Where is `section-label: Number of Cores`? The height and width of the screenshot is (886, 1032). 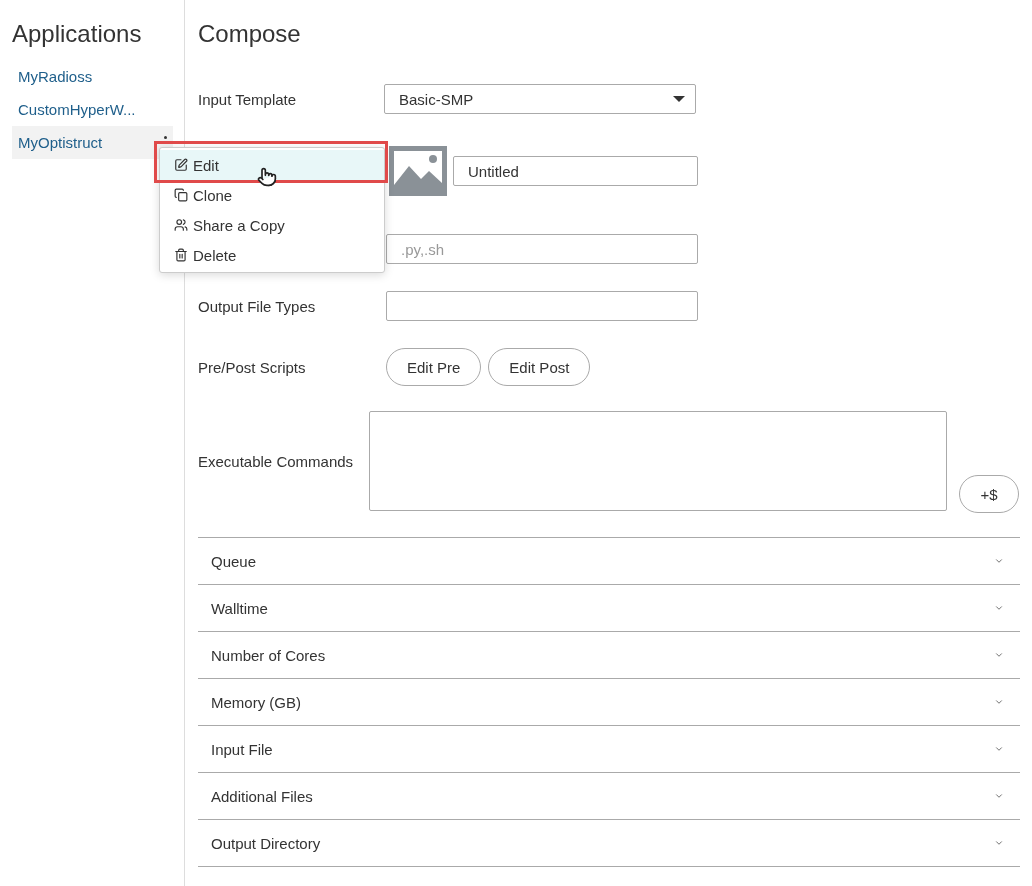 section-label: Number of Cores is located at coordinates (268, 655).